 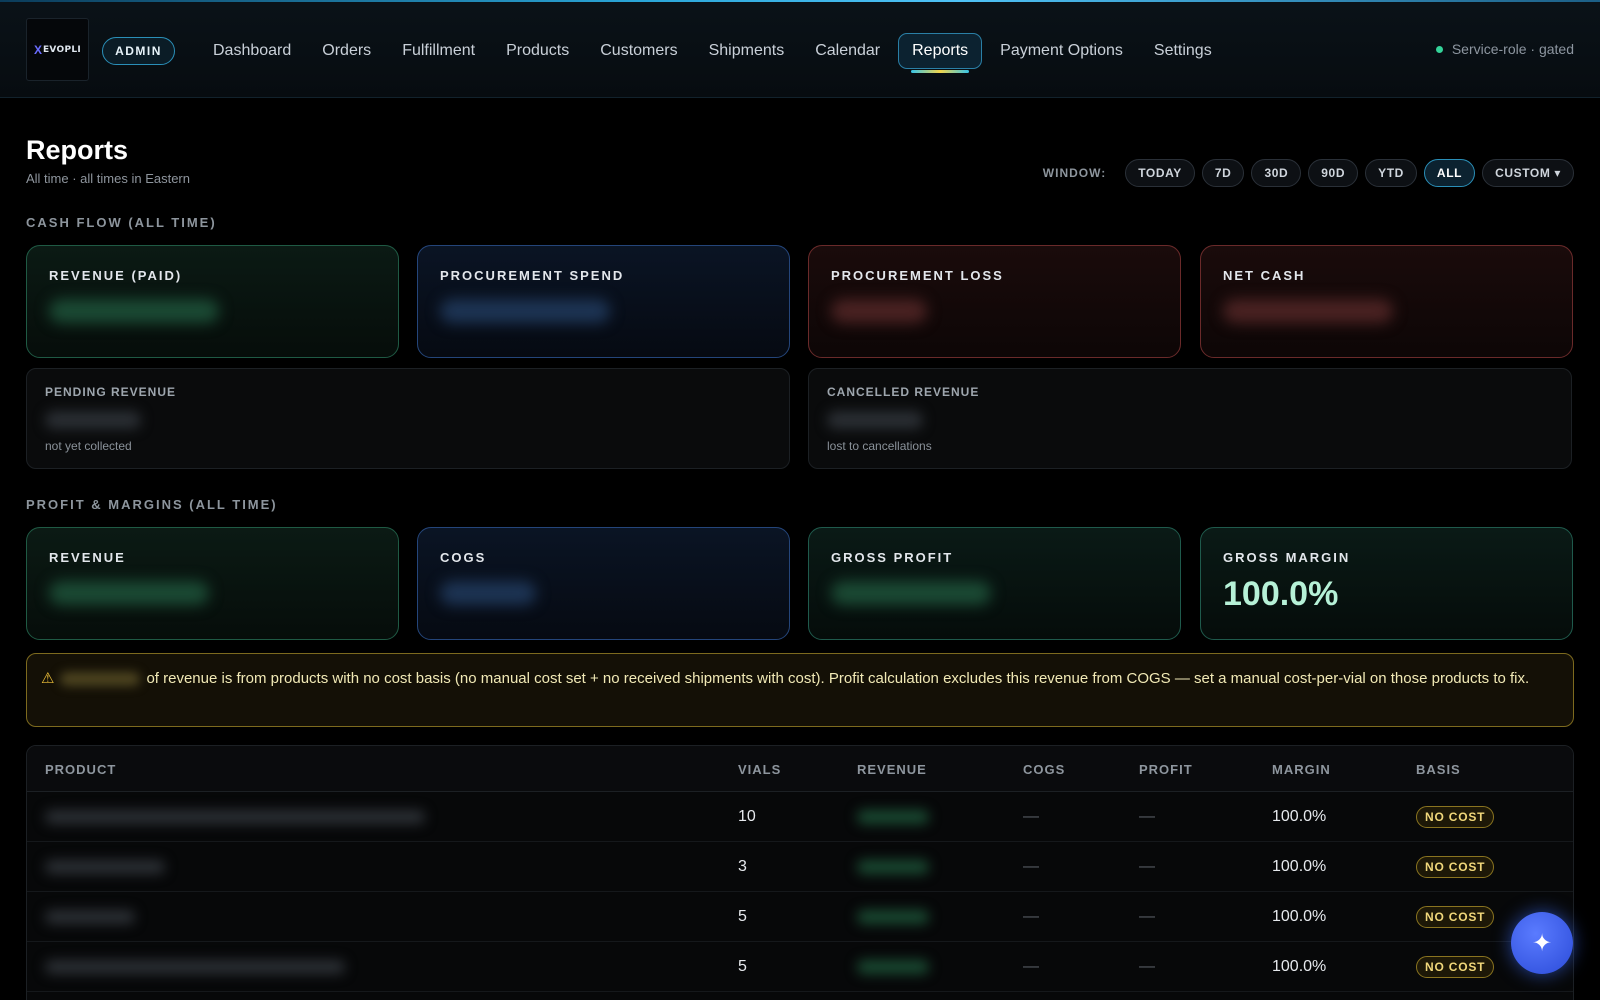 I want to click on column-header-profit: PROFIT, so click(x=1166, y=769).